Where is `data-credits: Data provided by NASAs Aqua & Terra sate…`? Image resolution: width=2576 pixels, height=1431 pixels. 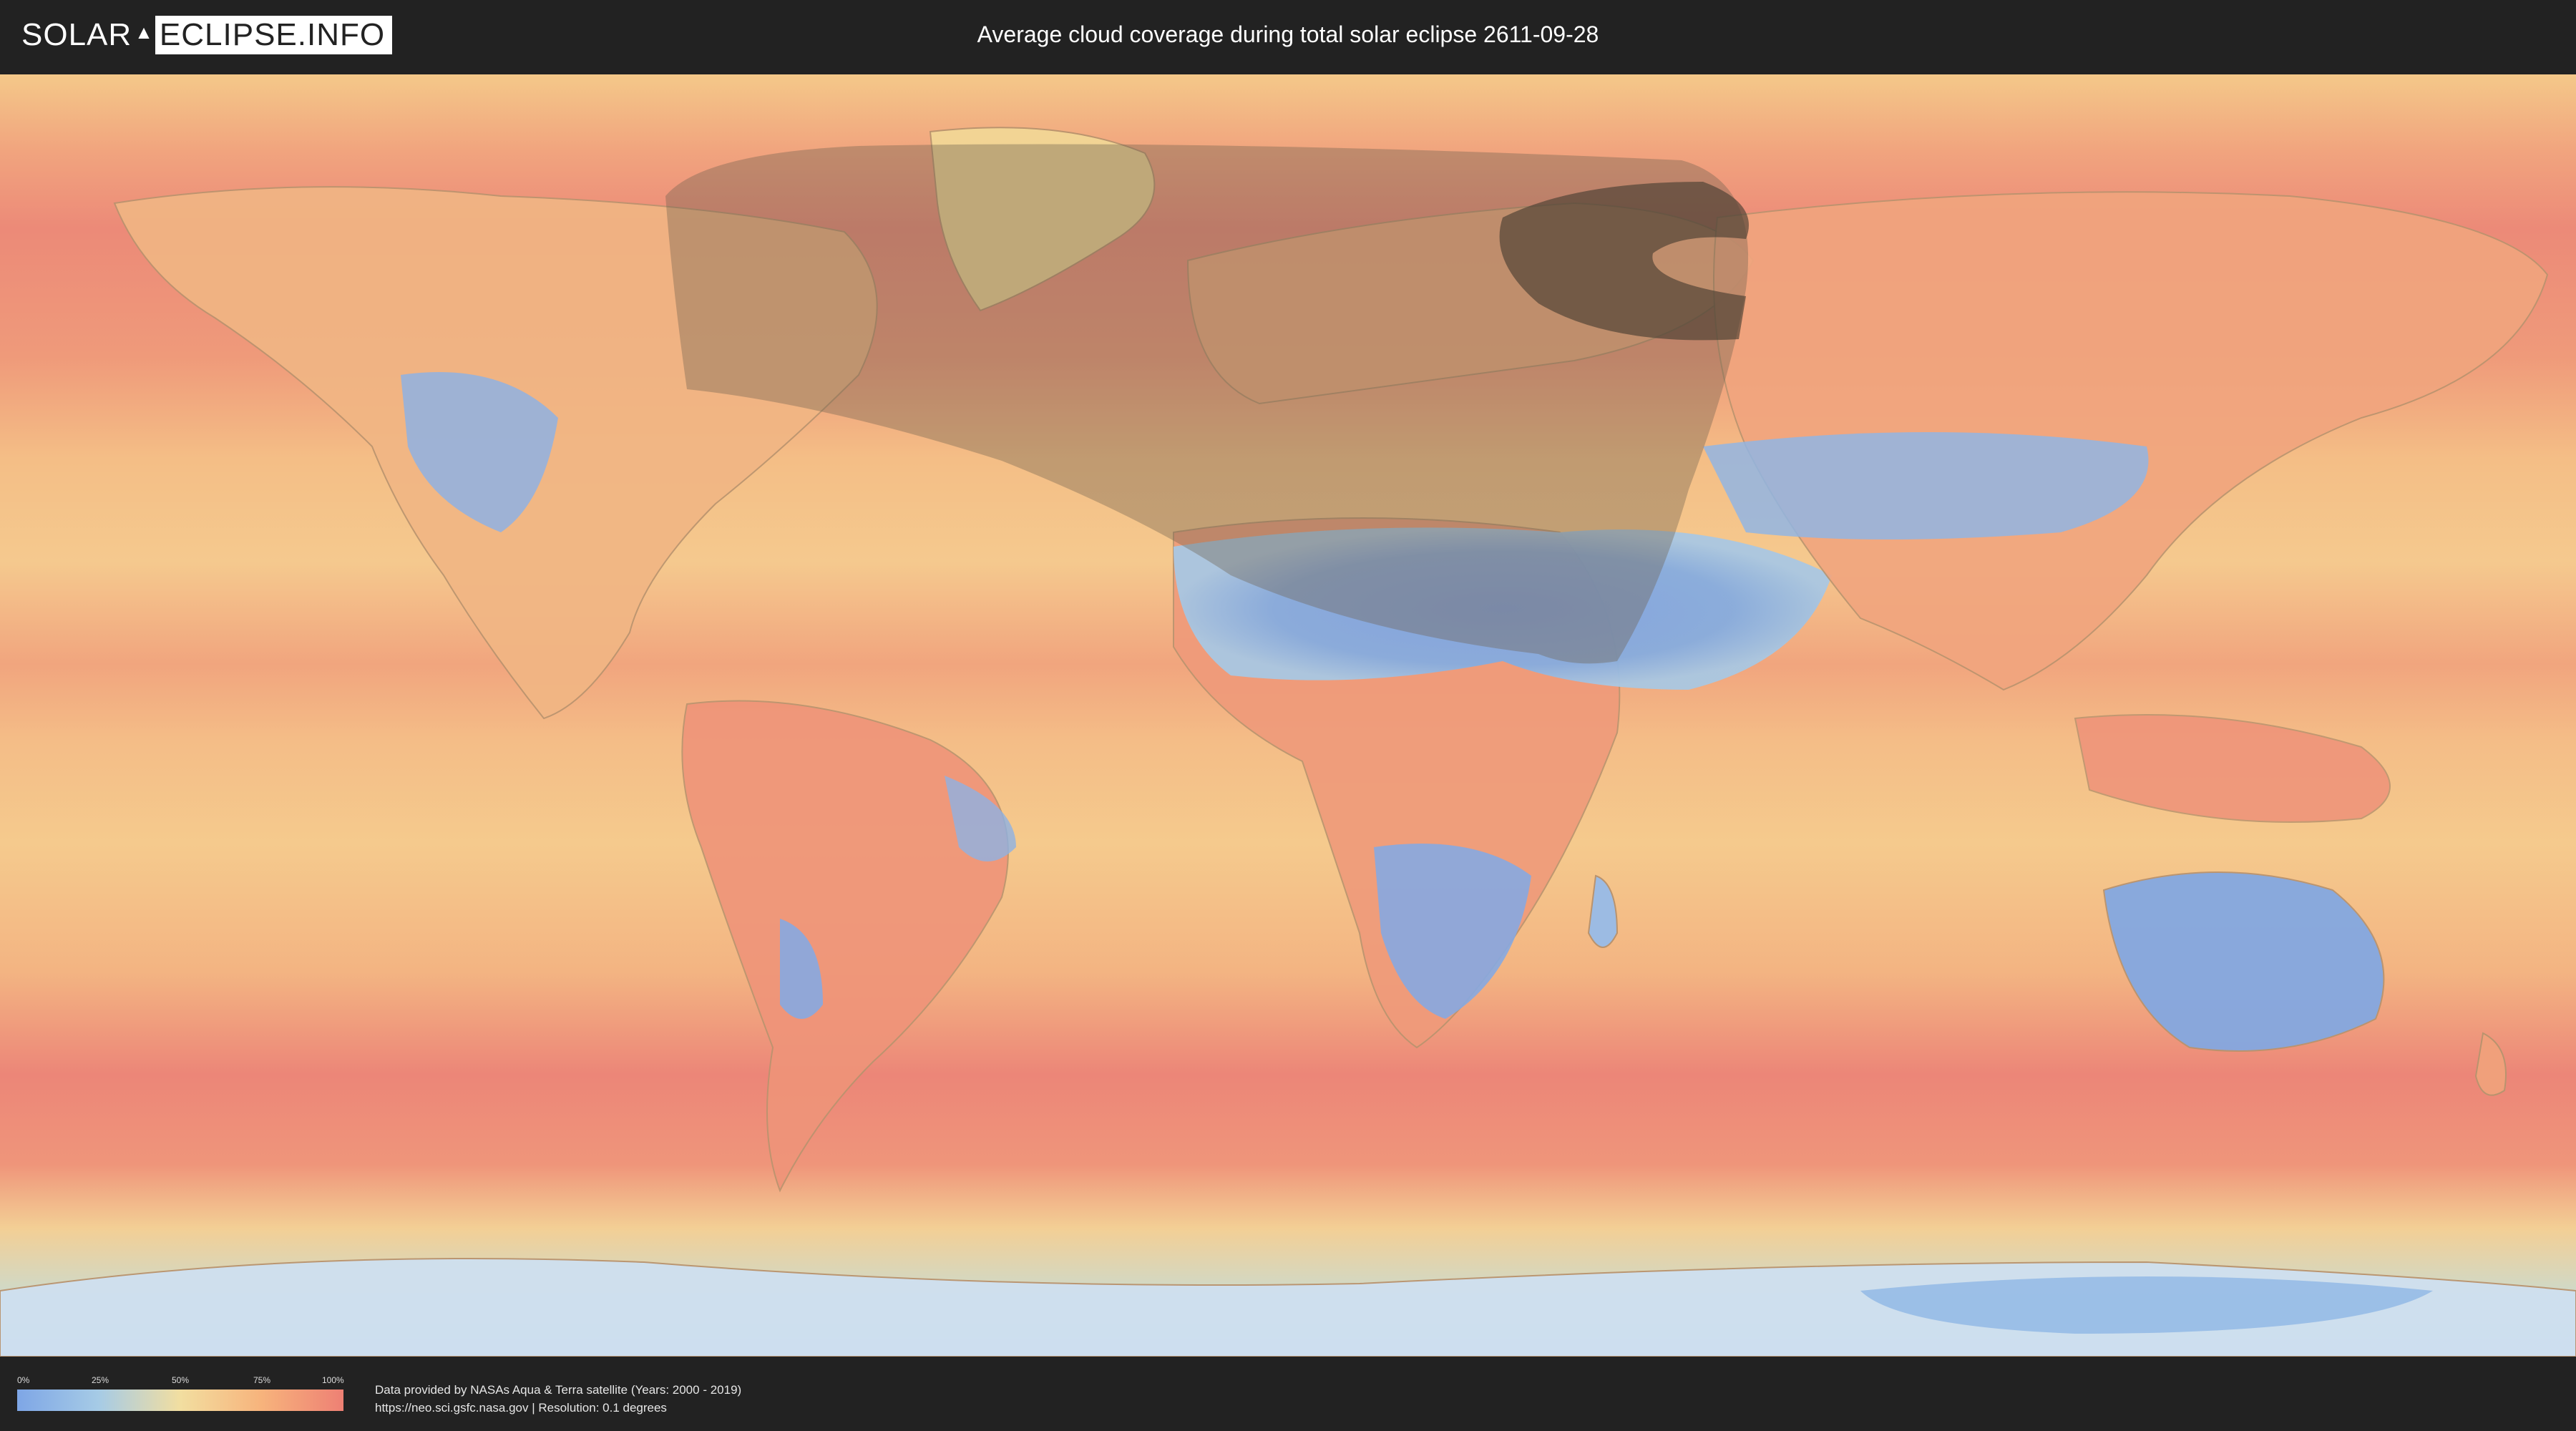 data-credits: Data provided by NASAs Aqua & Terra sate… is located at coordinates (558, 1399).